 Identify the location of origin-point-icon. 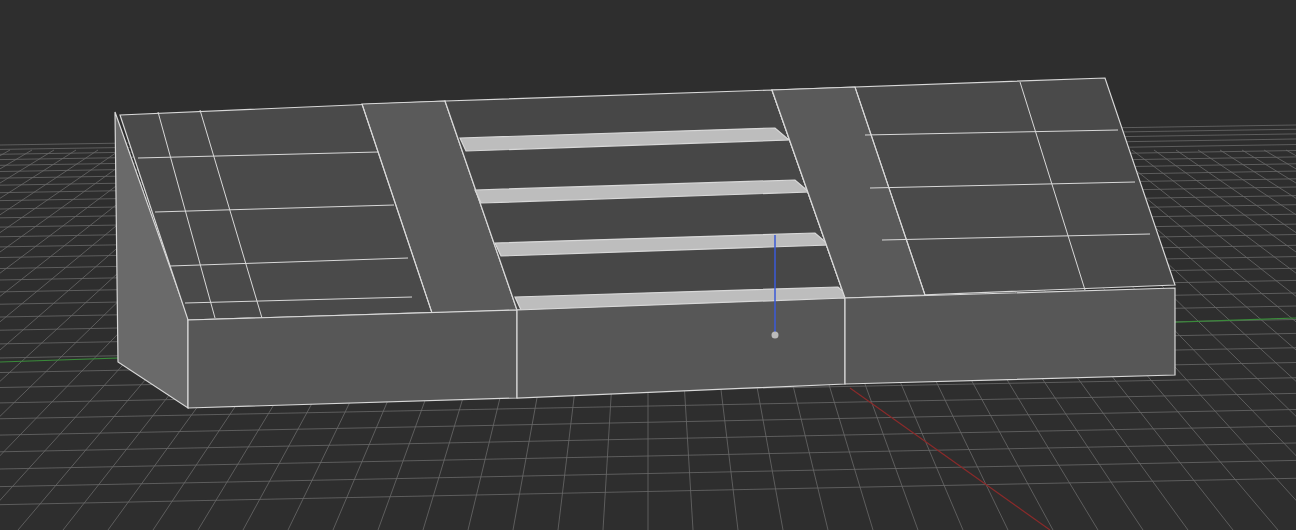
(775, 335).